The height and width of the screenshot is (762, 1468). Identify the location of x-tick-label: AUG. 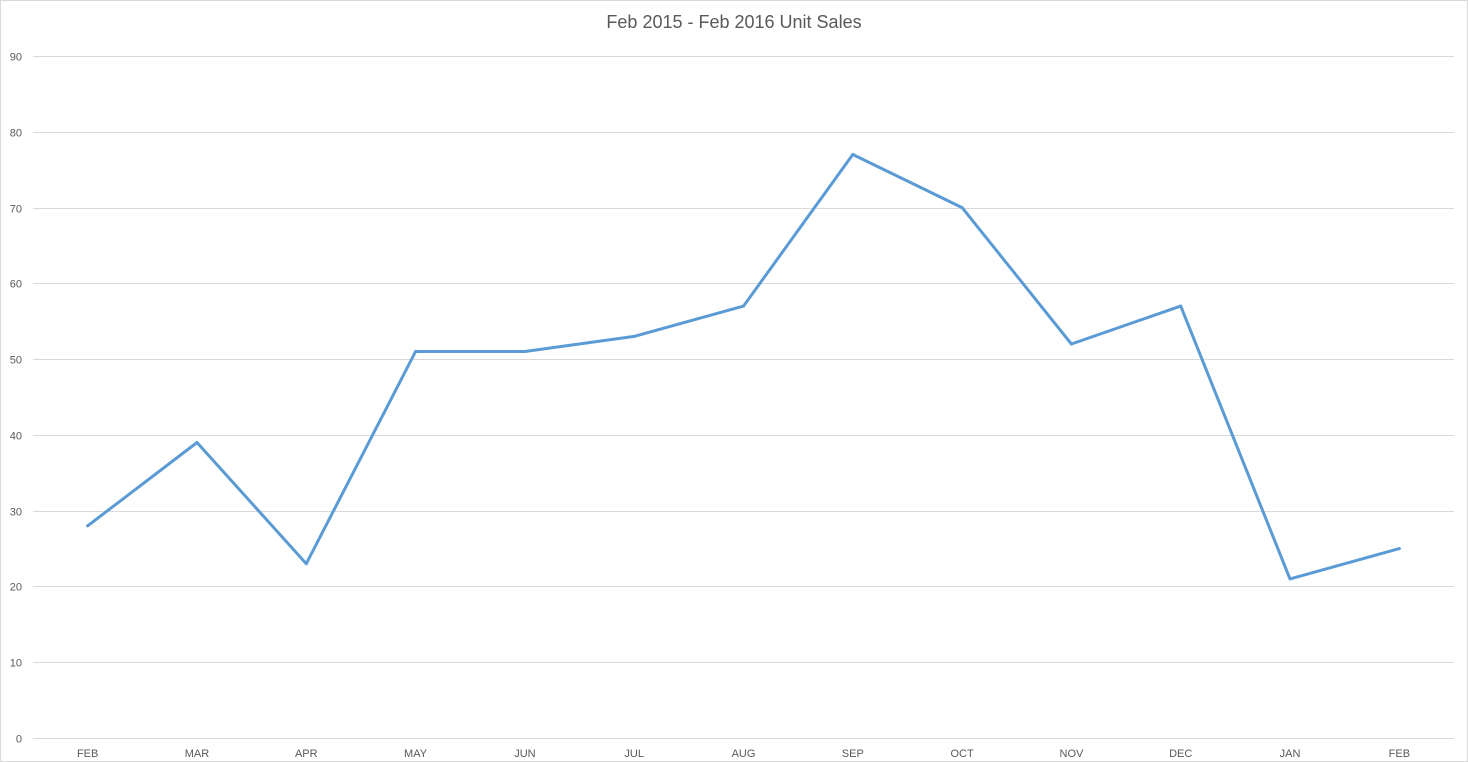
(744, 754).